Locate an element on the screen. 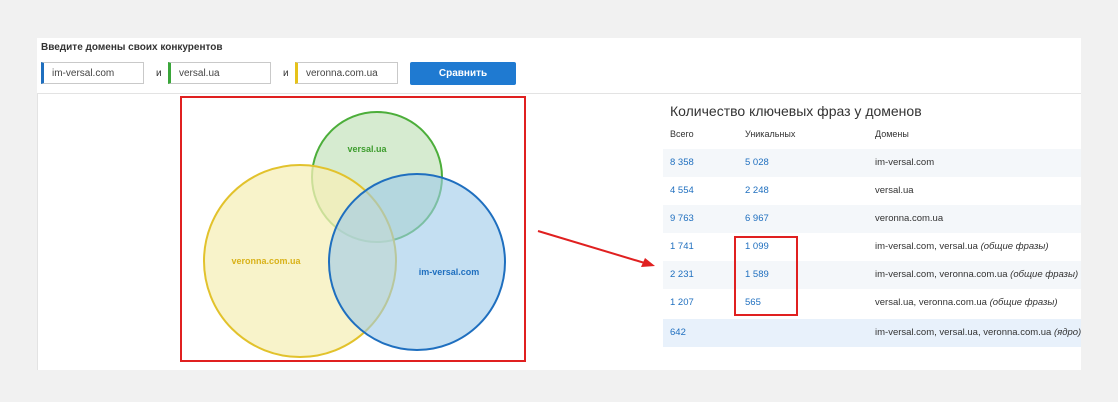 This screenshot has width=1118, height=402. venn-label-versal-ua: versal.ua is located at coordinates (367, 149).